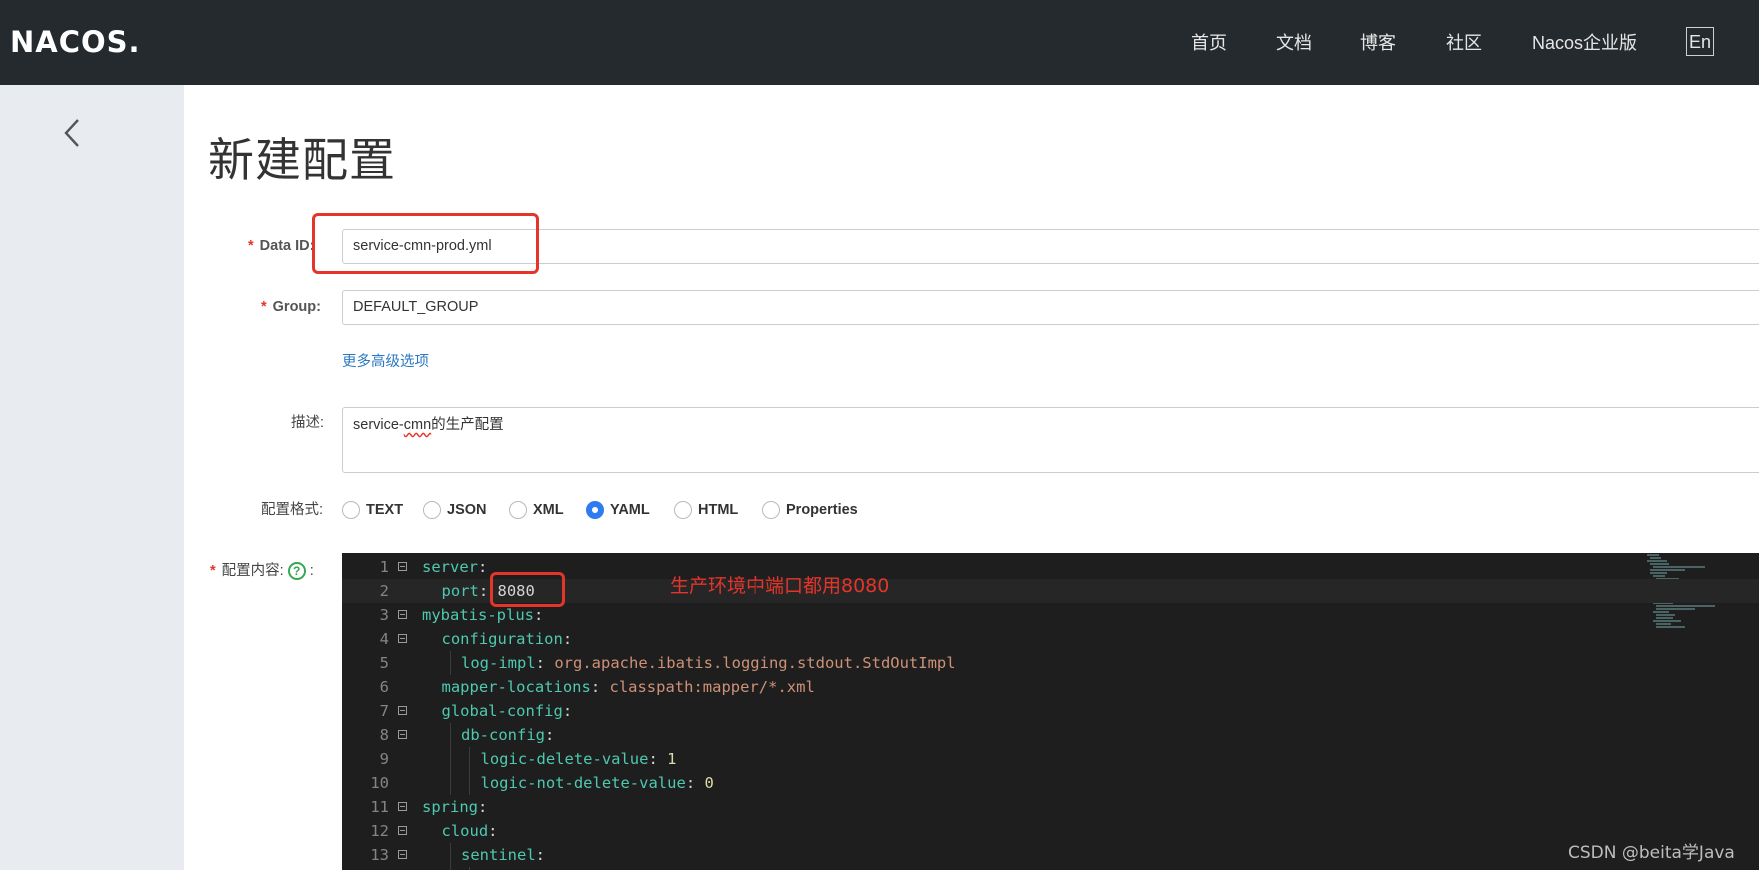  What do you see at coordinates (379, 855) in the screenshot?
I see `line-number: 13` at bounding box center [379, 855].